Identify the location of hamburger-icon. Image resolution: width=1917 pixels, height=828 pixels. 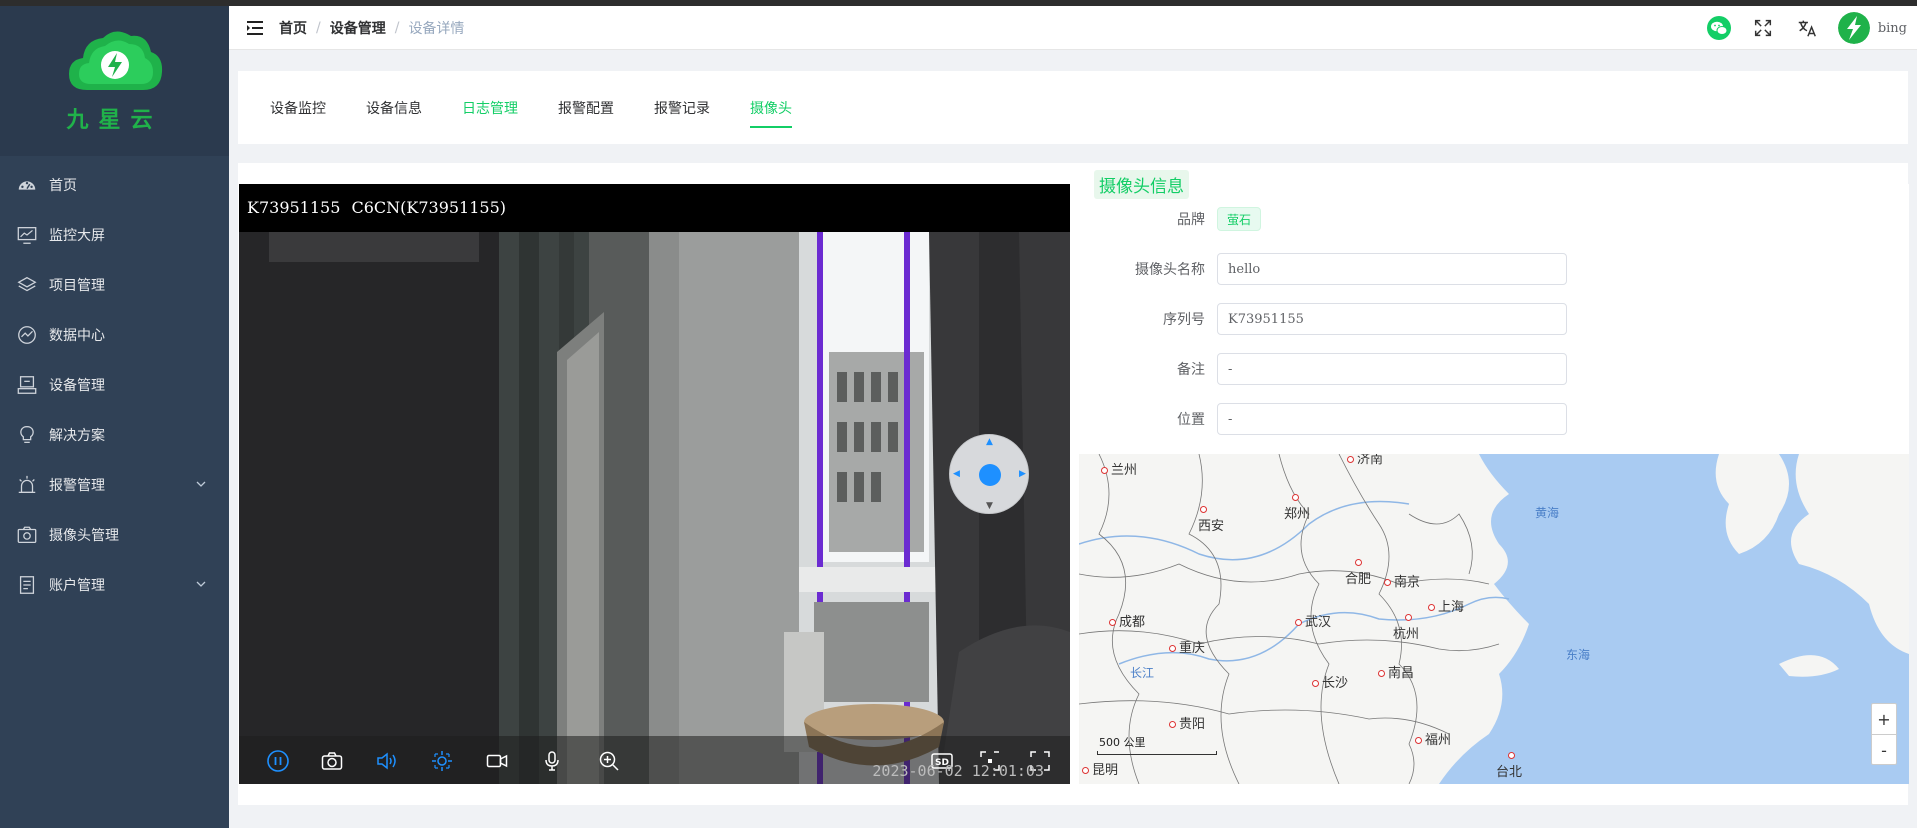
(255, 28).